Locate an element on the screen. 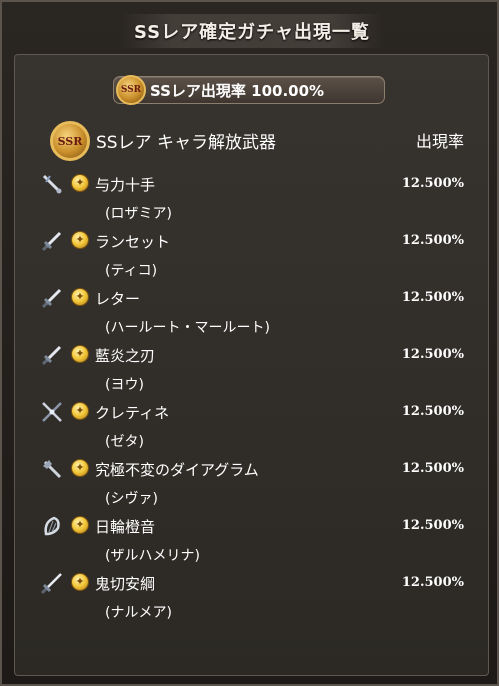 The image size is (499, 686). title-bar: SSレア確定ガチャ出現一覧 is located at coordinates (252, 31).